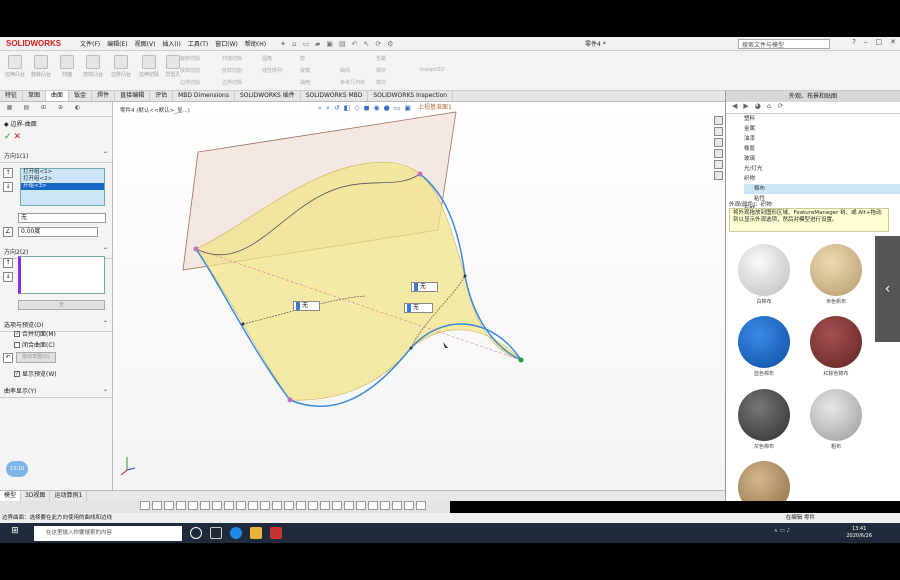 The width and height of the screenshot is (900, 580). Describe the element at coordinates (190, 70) in the screenshot. I see `lofted-cut-button: 放样切割` at that location.